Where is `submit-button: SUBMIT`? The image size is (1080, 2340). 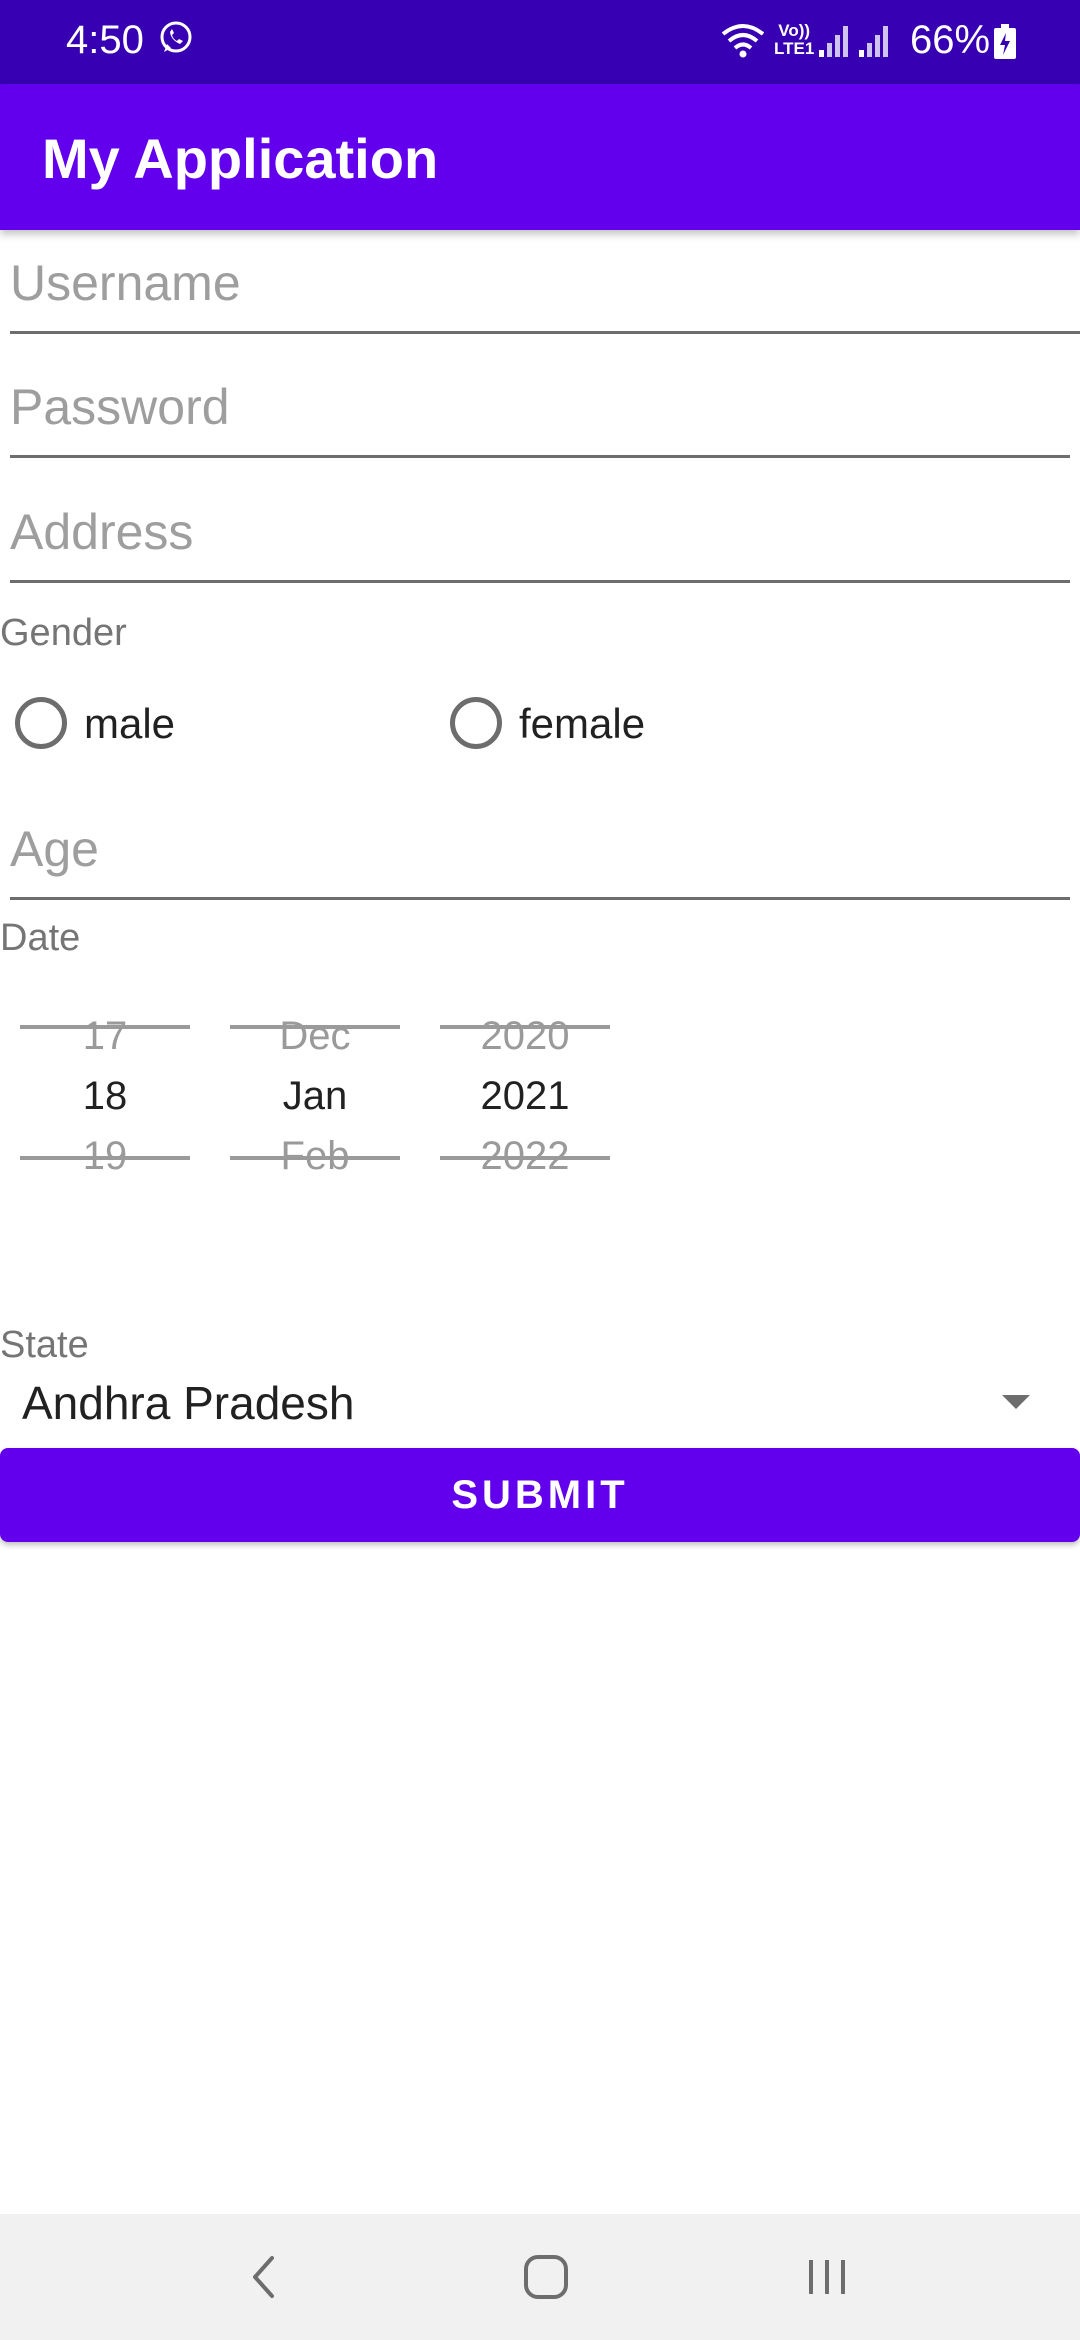
submit-button: SUBMIT is located at coordinates (540, 1495).